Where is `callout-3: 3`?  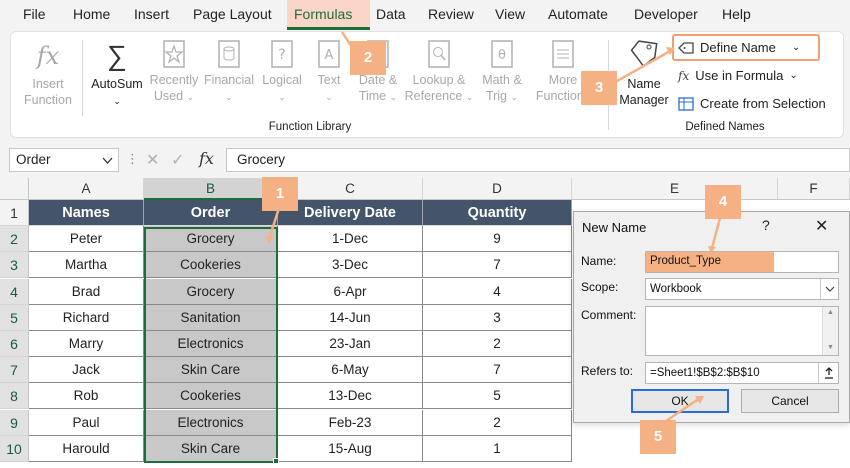 callout-3: 3 is located at coordinates (599, 88).